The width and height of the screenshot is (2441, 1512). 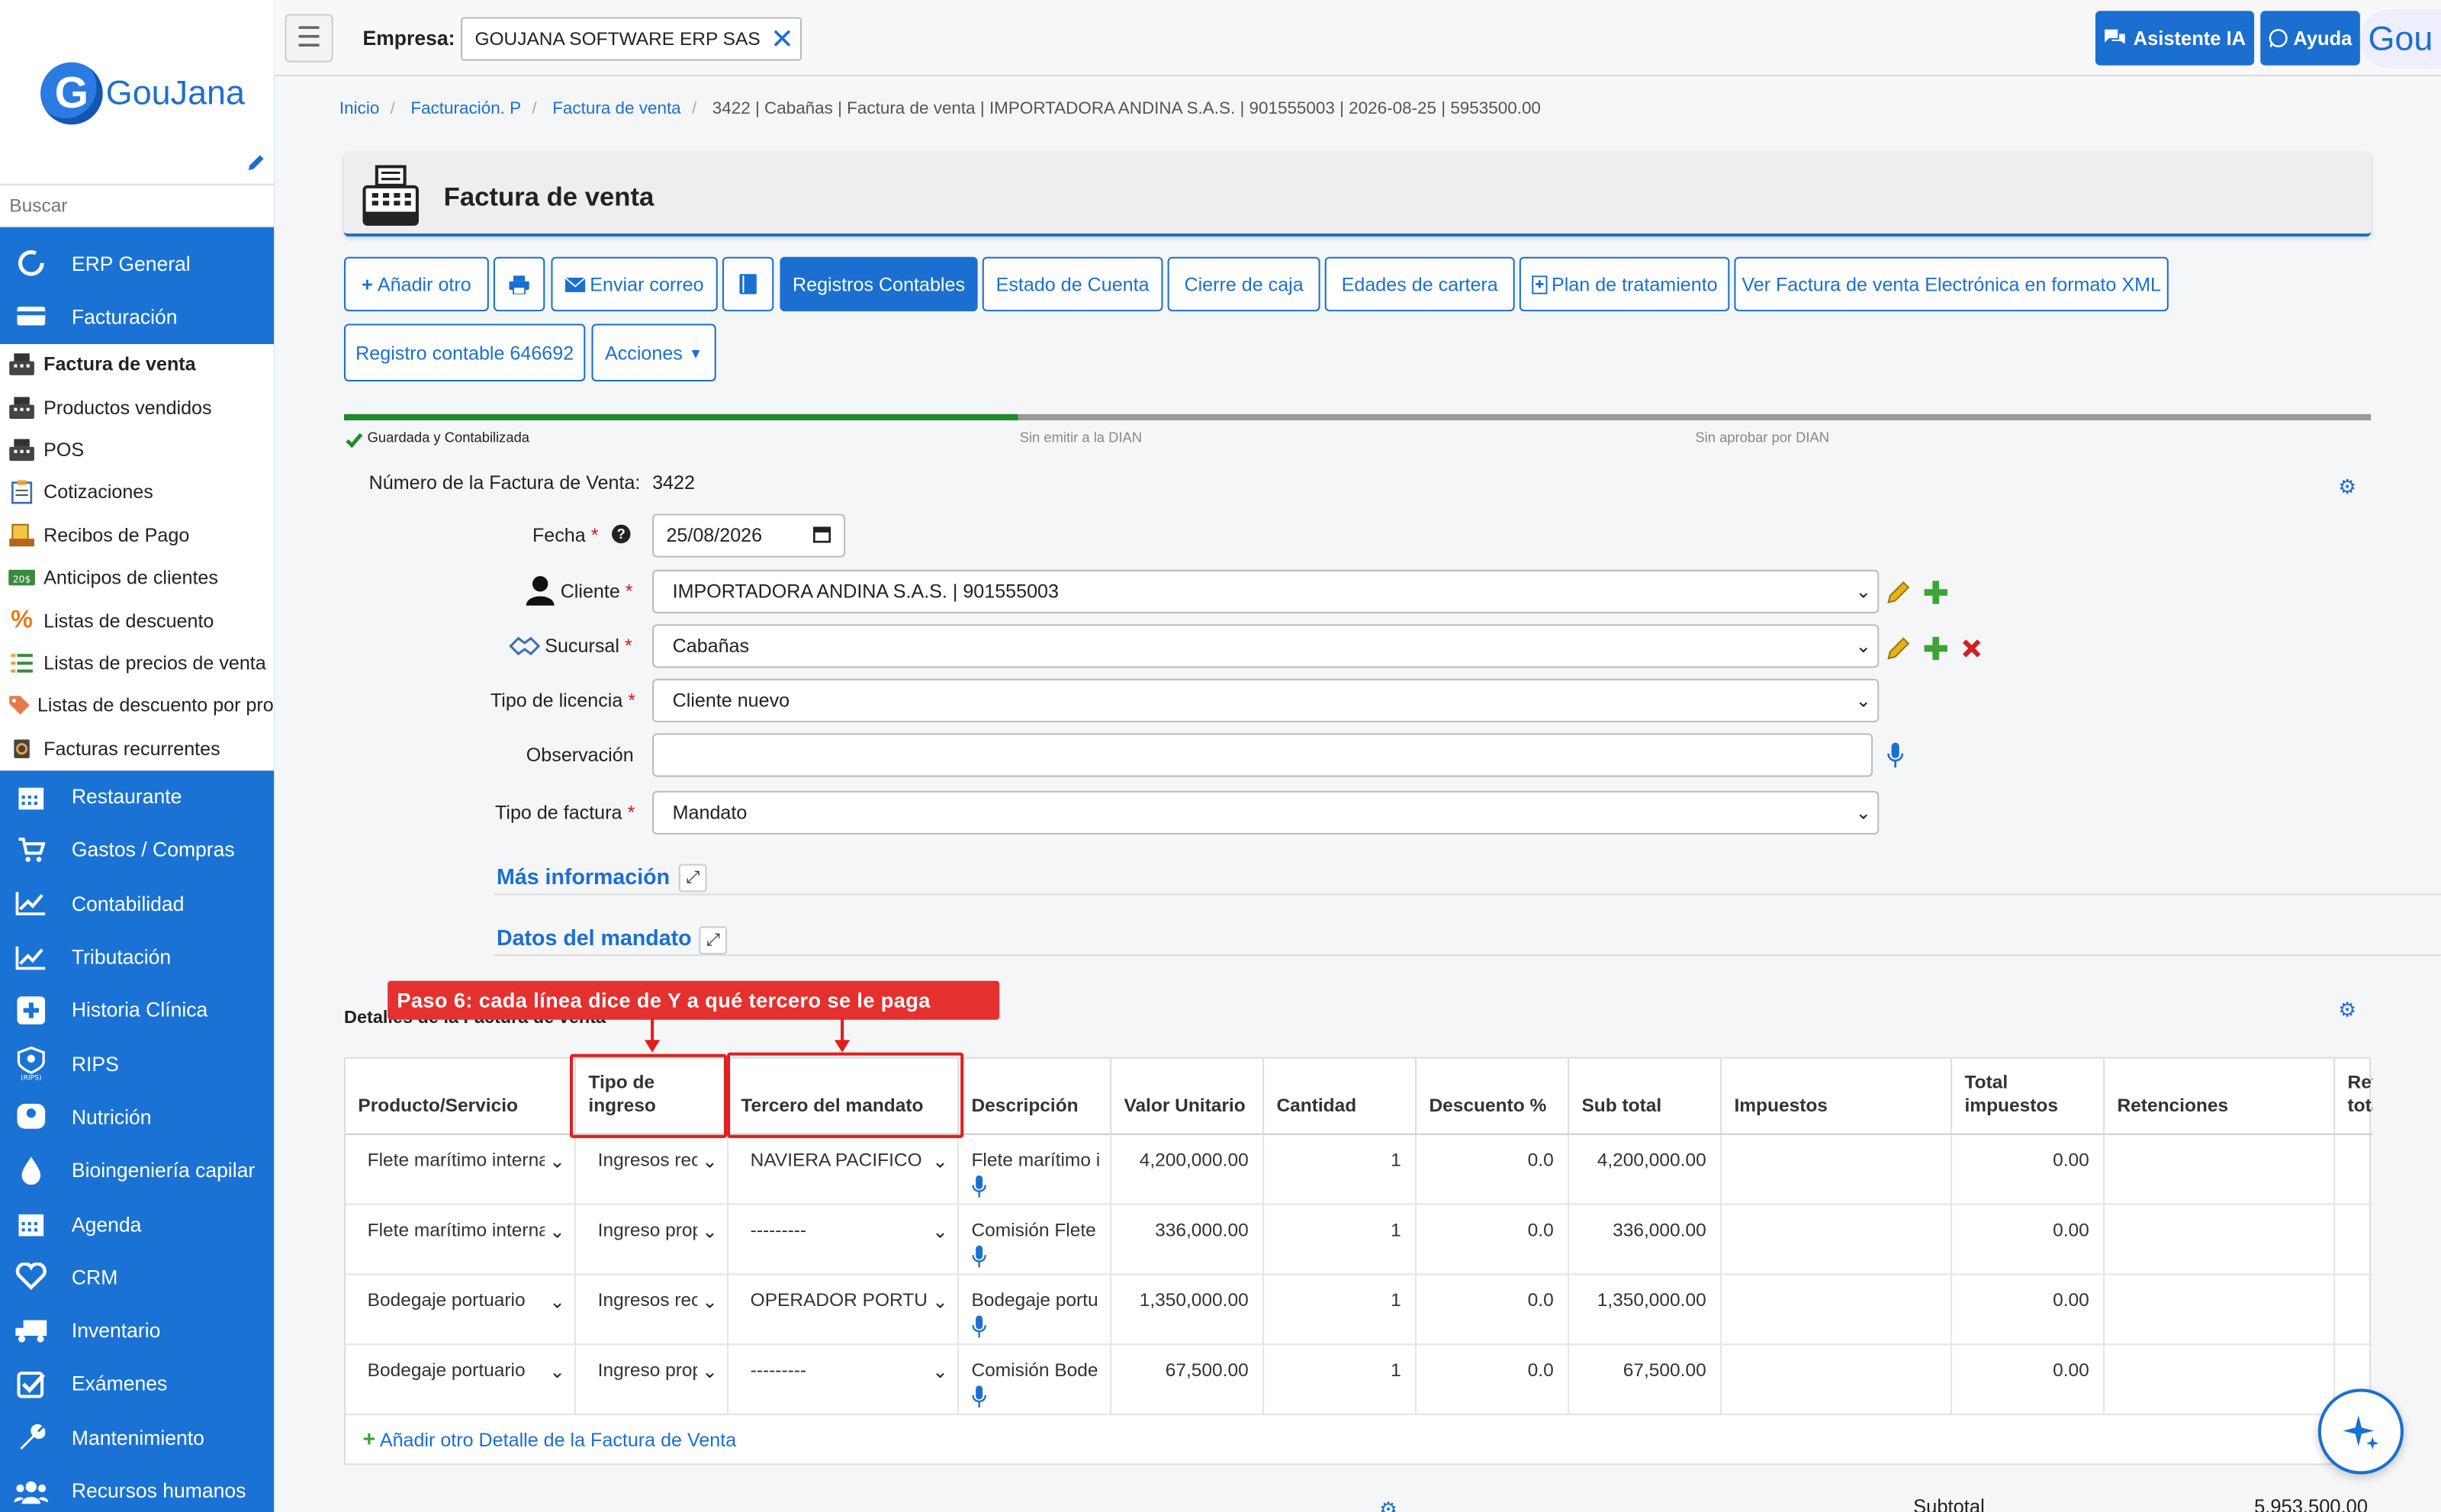 I want to click on add-sucursal-icon, so click(x=1935, y=652).